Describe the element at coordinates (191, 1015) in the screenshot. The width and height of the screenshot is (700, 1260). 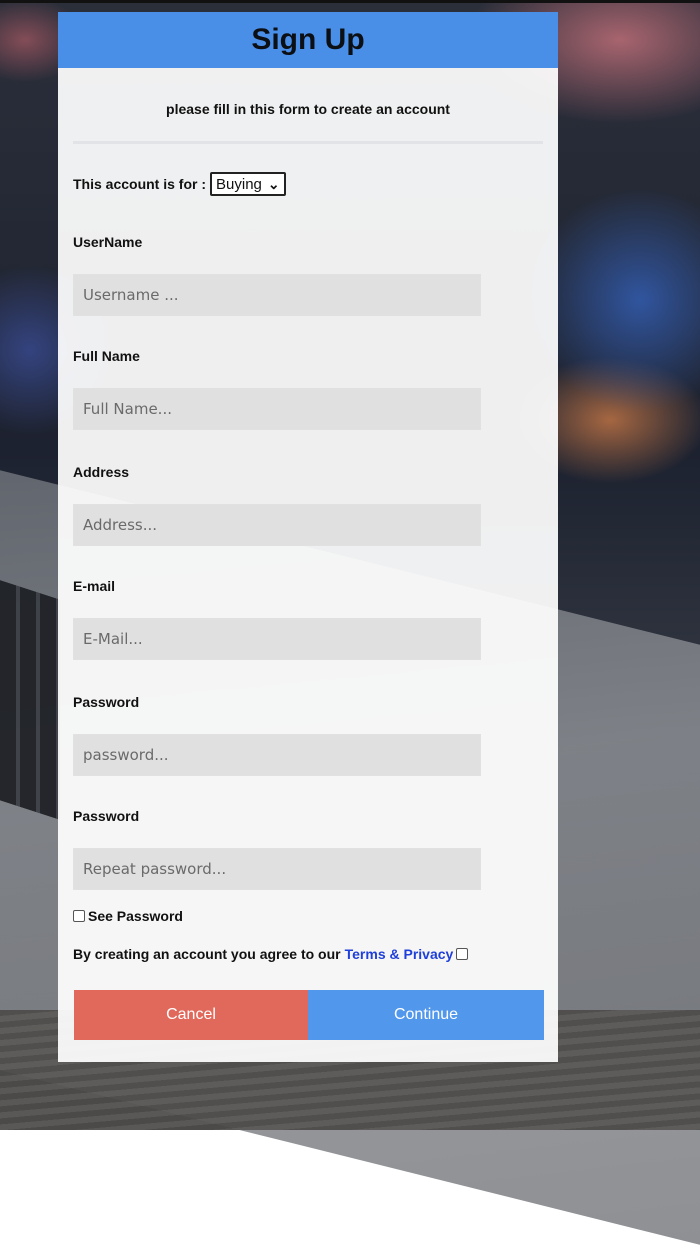
I see `cancel-button: Cancel` at that location.